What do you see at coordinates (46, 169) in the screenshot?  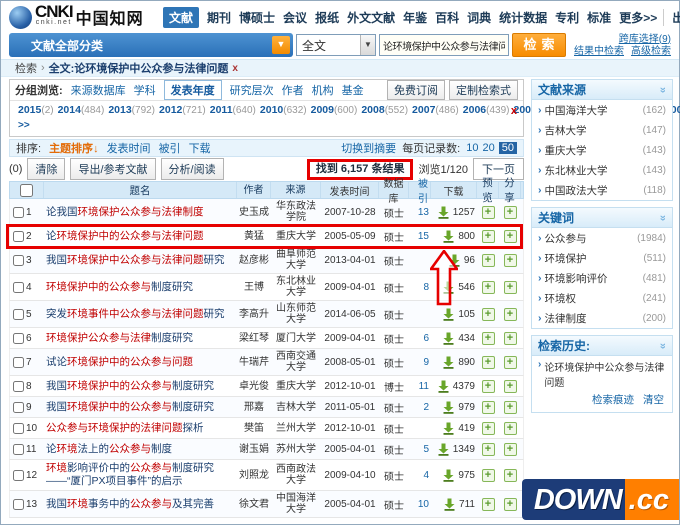 I see `toolbar-button: 清除` at bounding box center [46, 169].